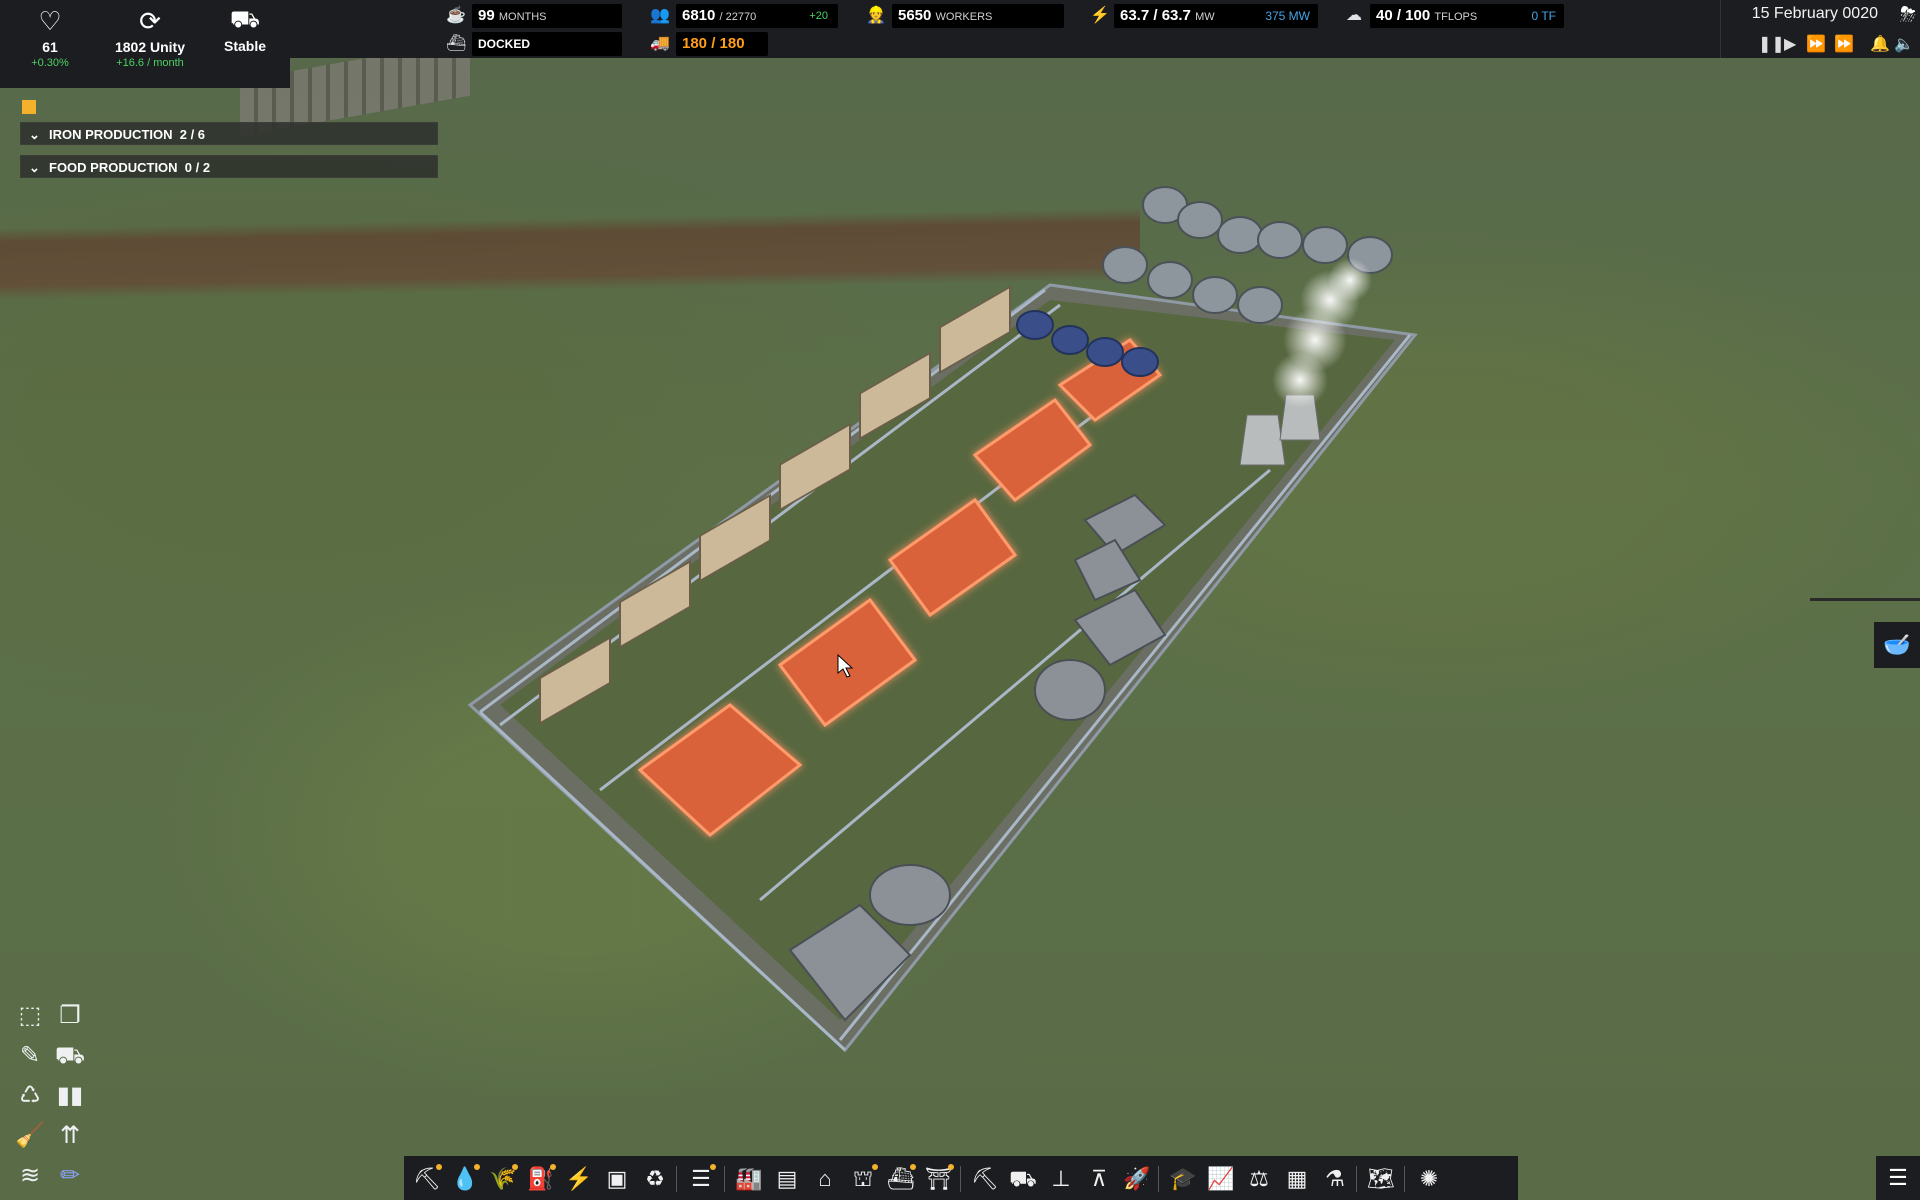  I want to click on conveyor-icon: ☰, so click(701, 1179).